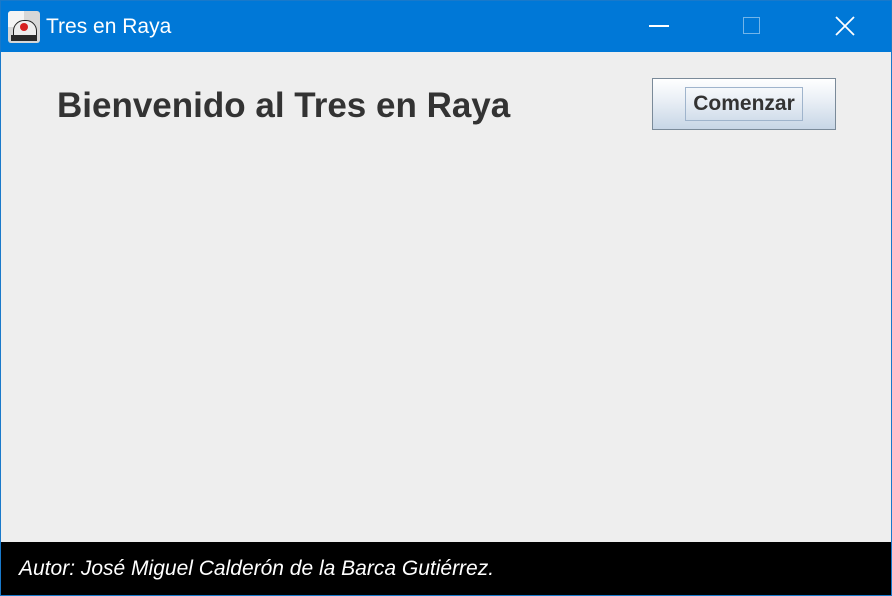 This screenshot has width=892, height=596. I want to click on close-icon, so click(845, 25).